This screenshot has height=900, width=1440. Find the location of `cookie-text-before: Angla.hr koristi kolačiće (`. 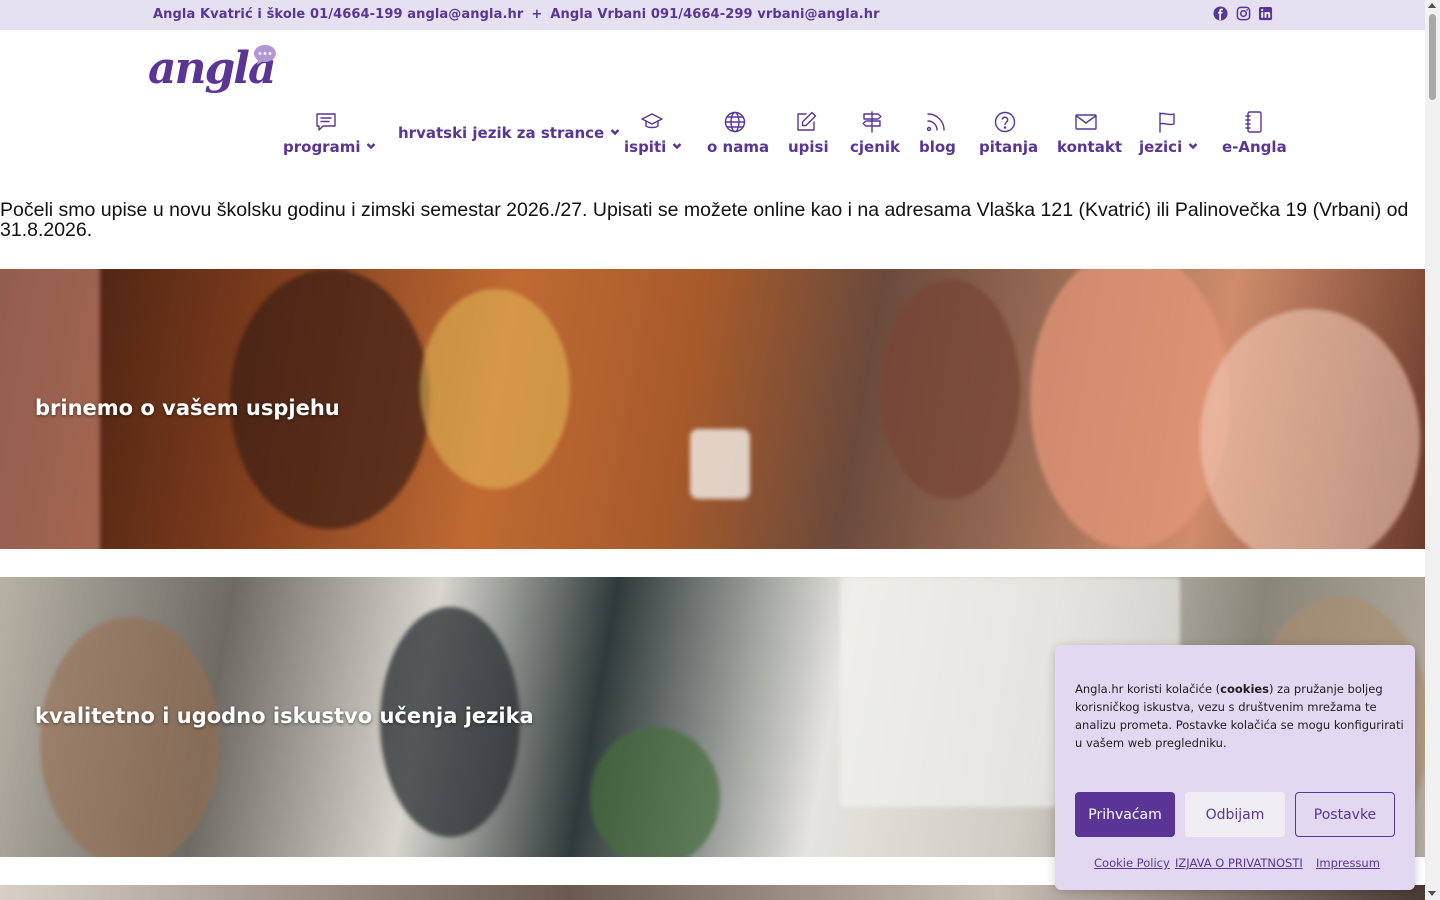

cookie-text-before: Angla.hr koristi kolačiće ( is located at coordinates (1148, 689).